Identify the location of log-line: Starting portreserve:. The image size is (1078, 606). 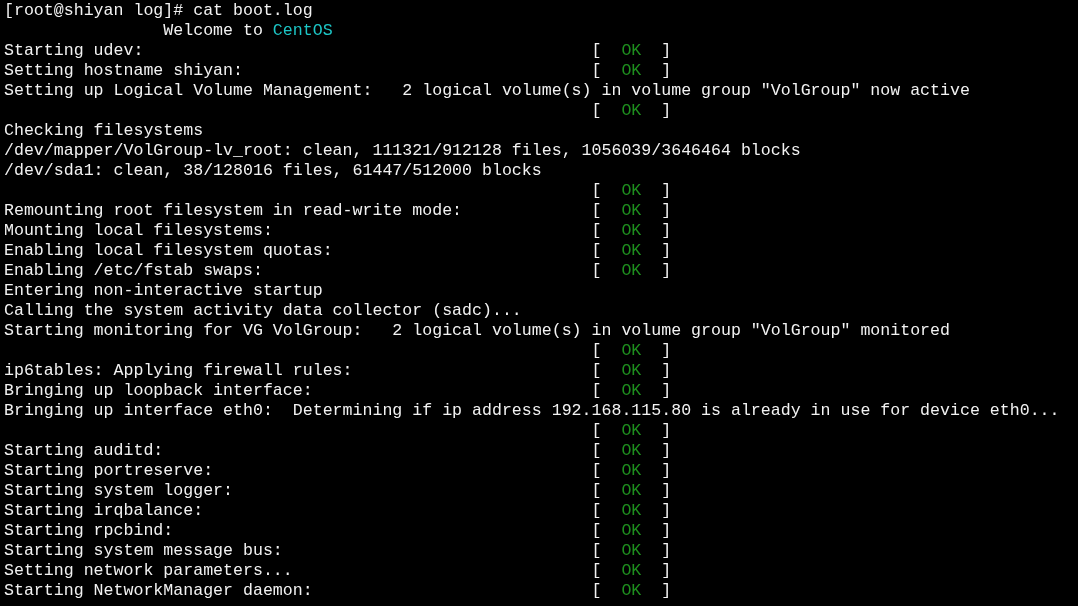
(109, 470).